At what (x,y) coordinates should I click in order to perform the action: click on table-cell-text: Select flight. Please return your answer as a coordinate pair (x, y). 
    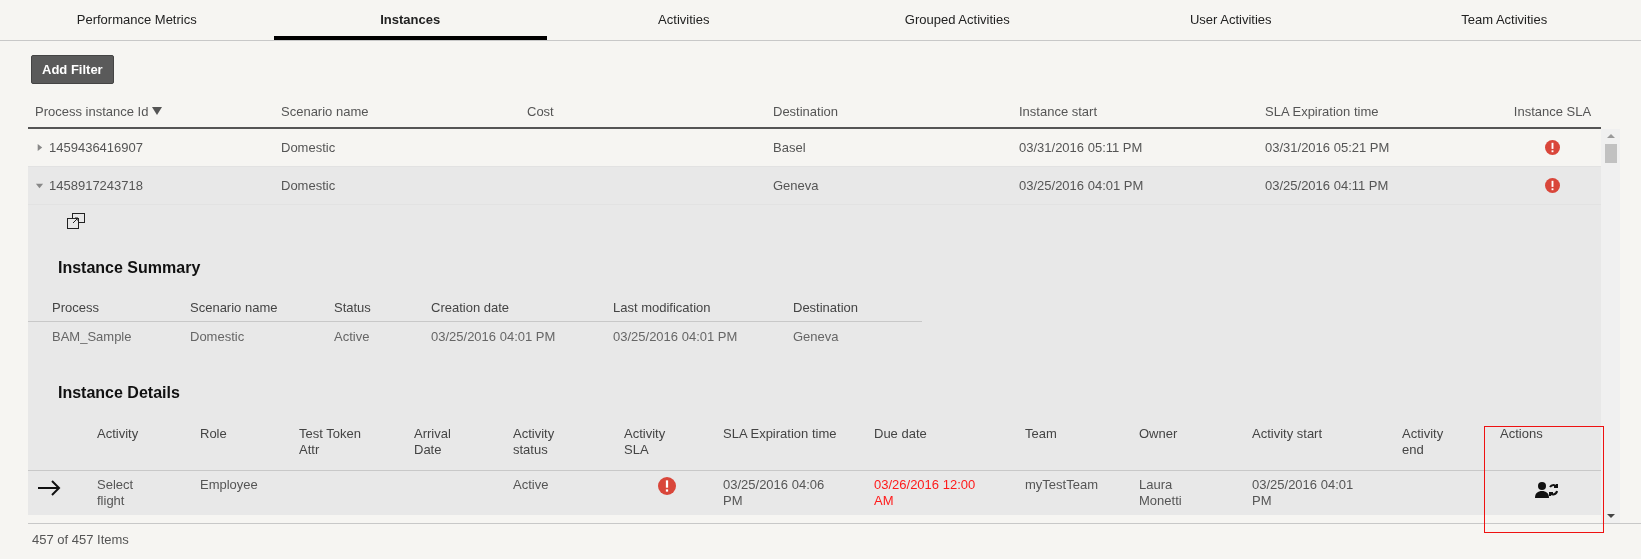
    Looking at the image, I should click on (116, 493).